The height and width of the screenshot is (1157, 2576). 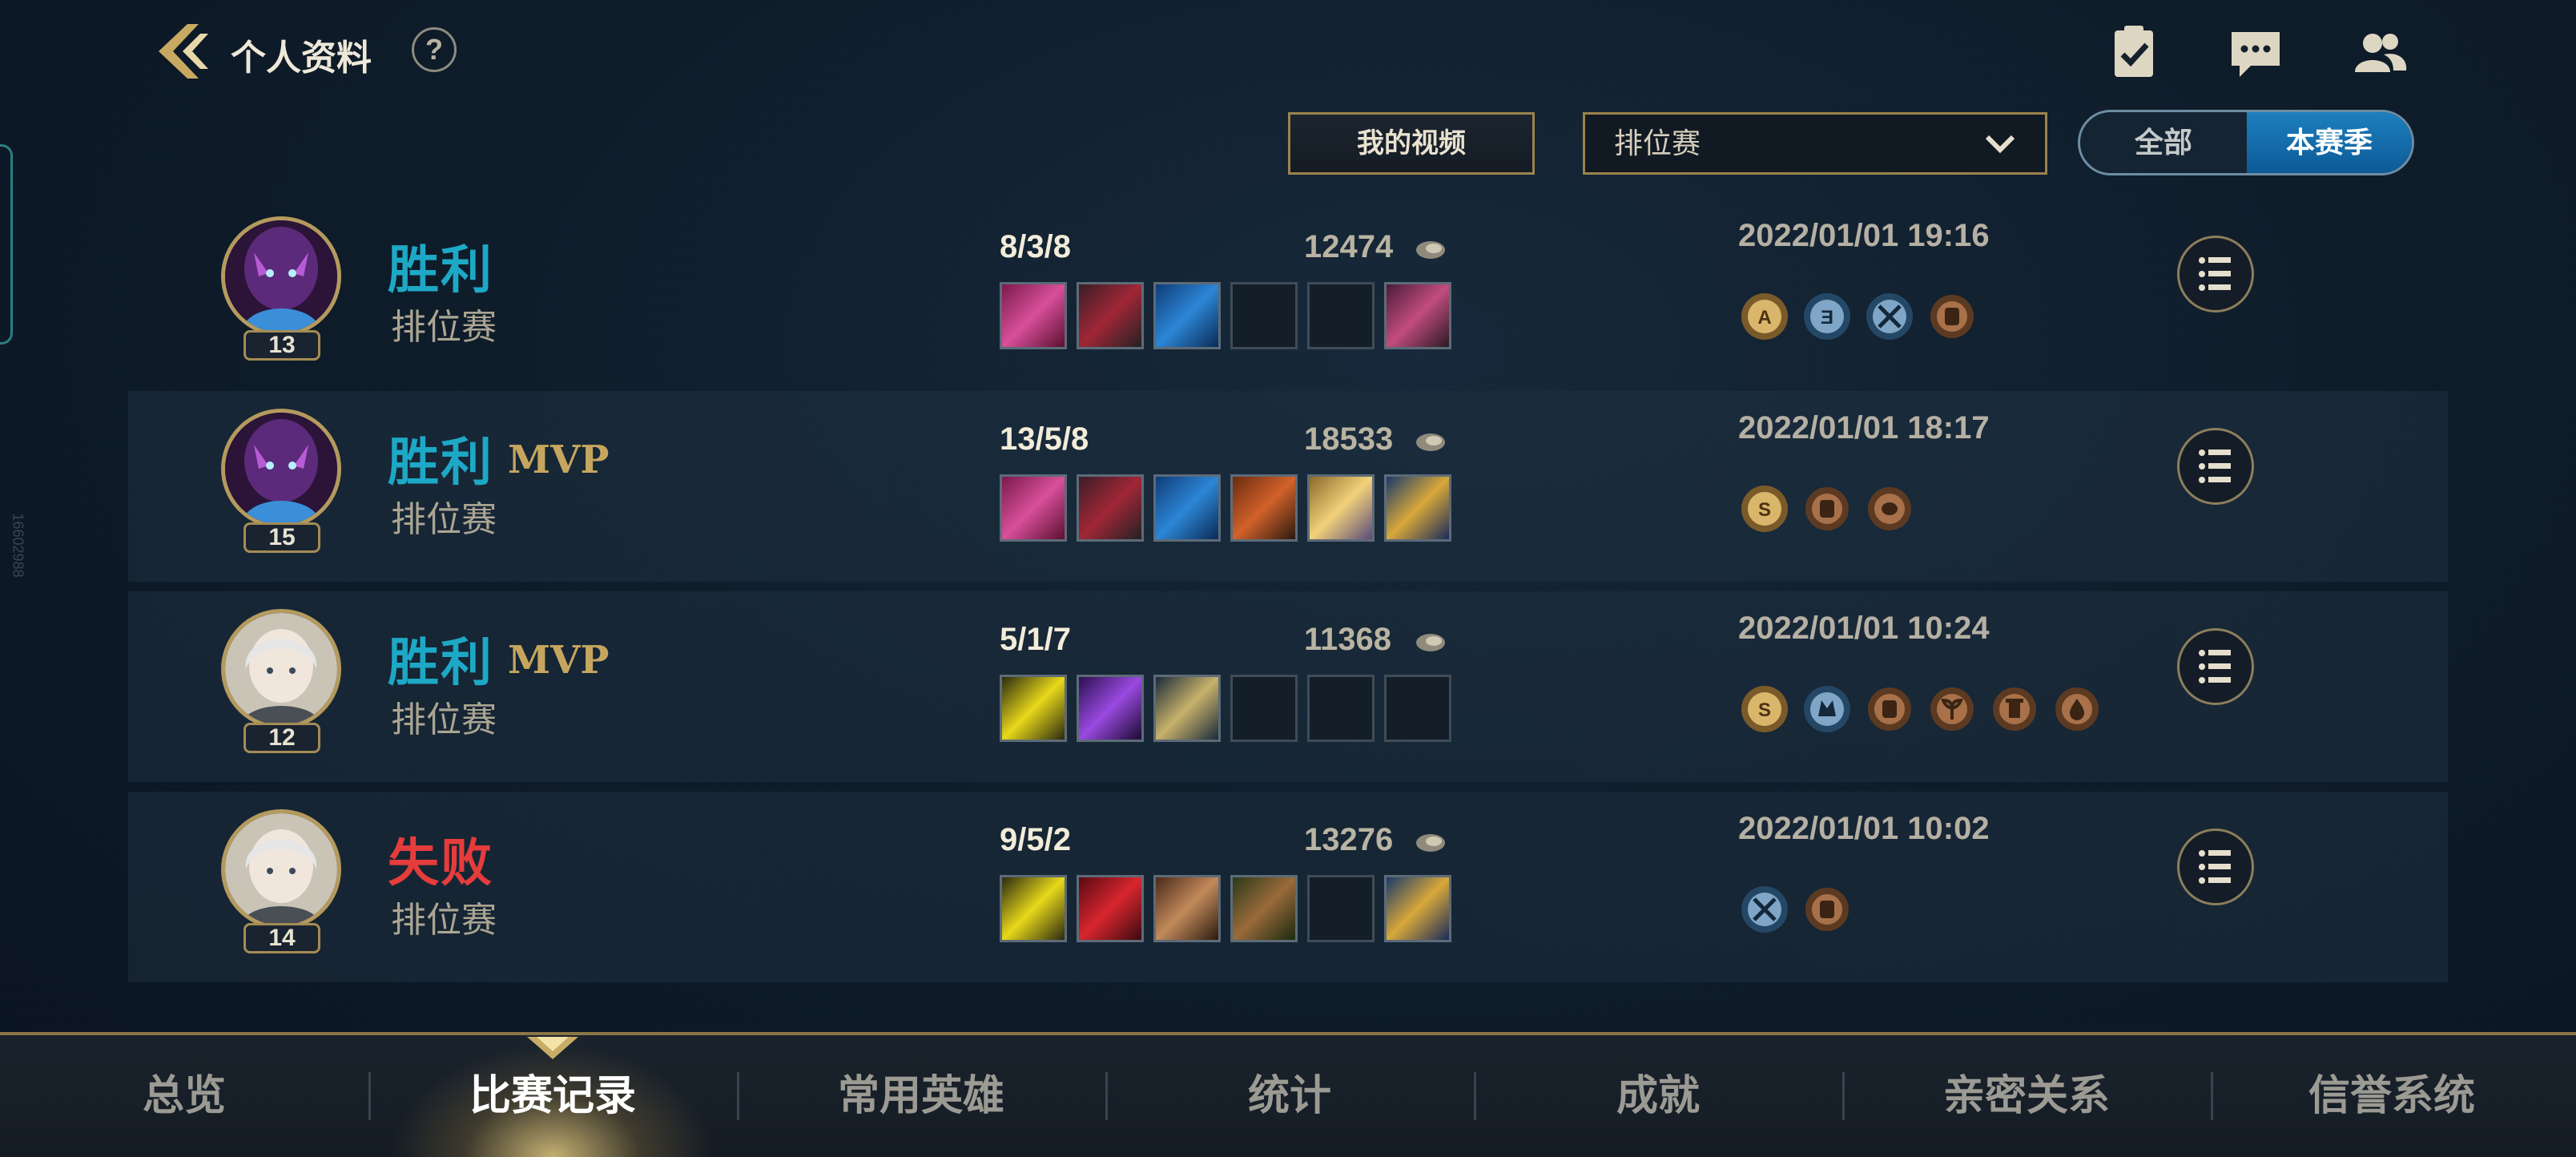 What do you see at coordinates (1349, 840) in the screenshot?
I see `gold-earned: 13276` at bounding box center [1349, 840].